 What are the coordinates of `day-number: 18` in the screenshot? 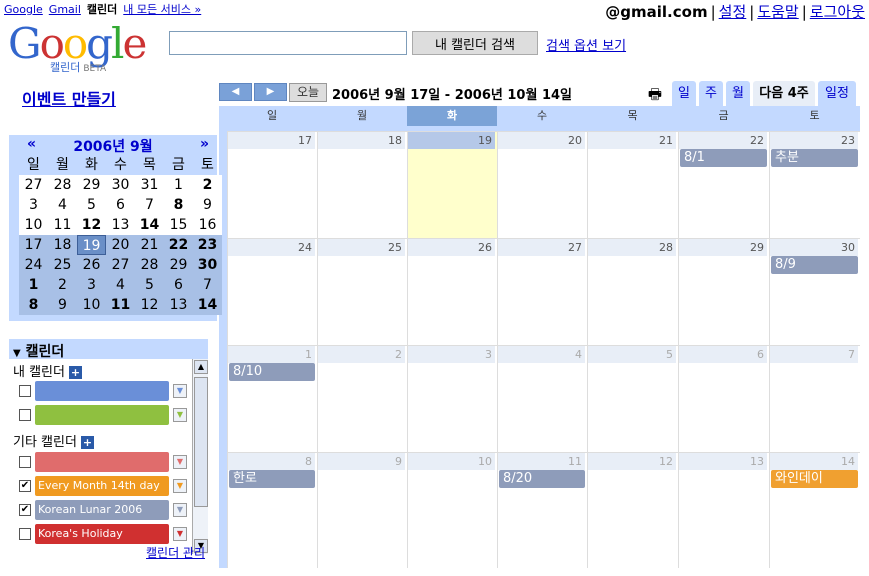 It's located at (361, 140).